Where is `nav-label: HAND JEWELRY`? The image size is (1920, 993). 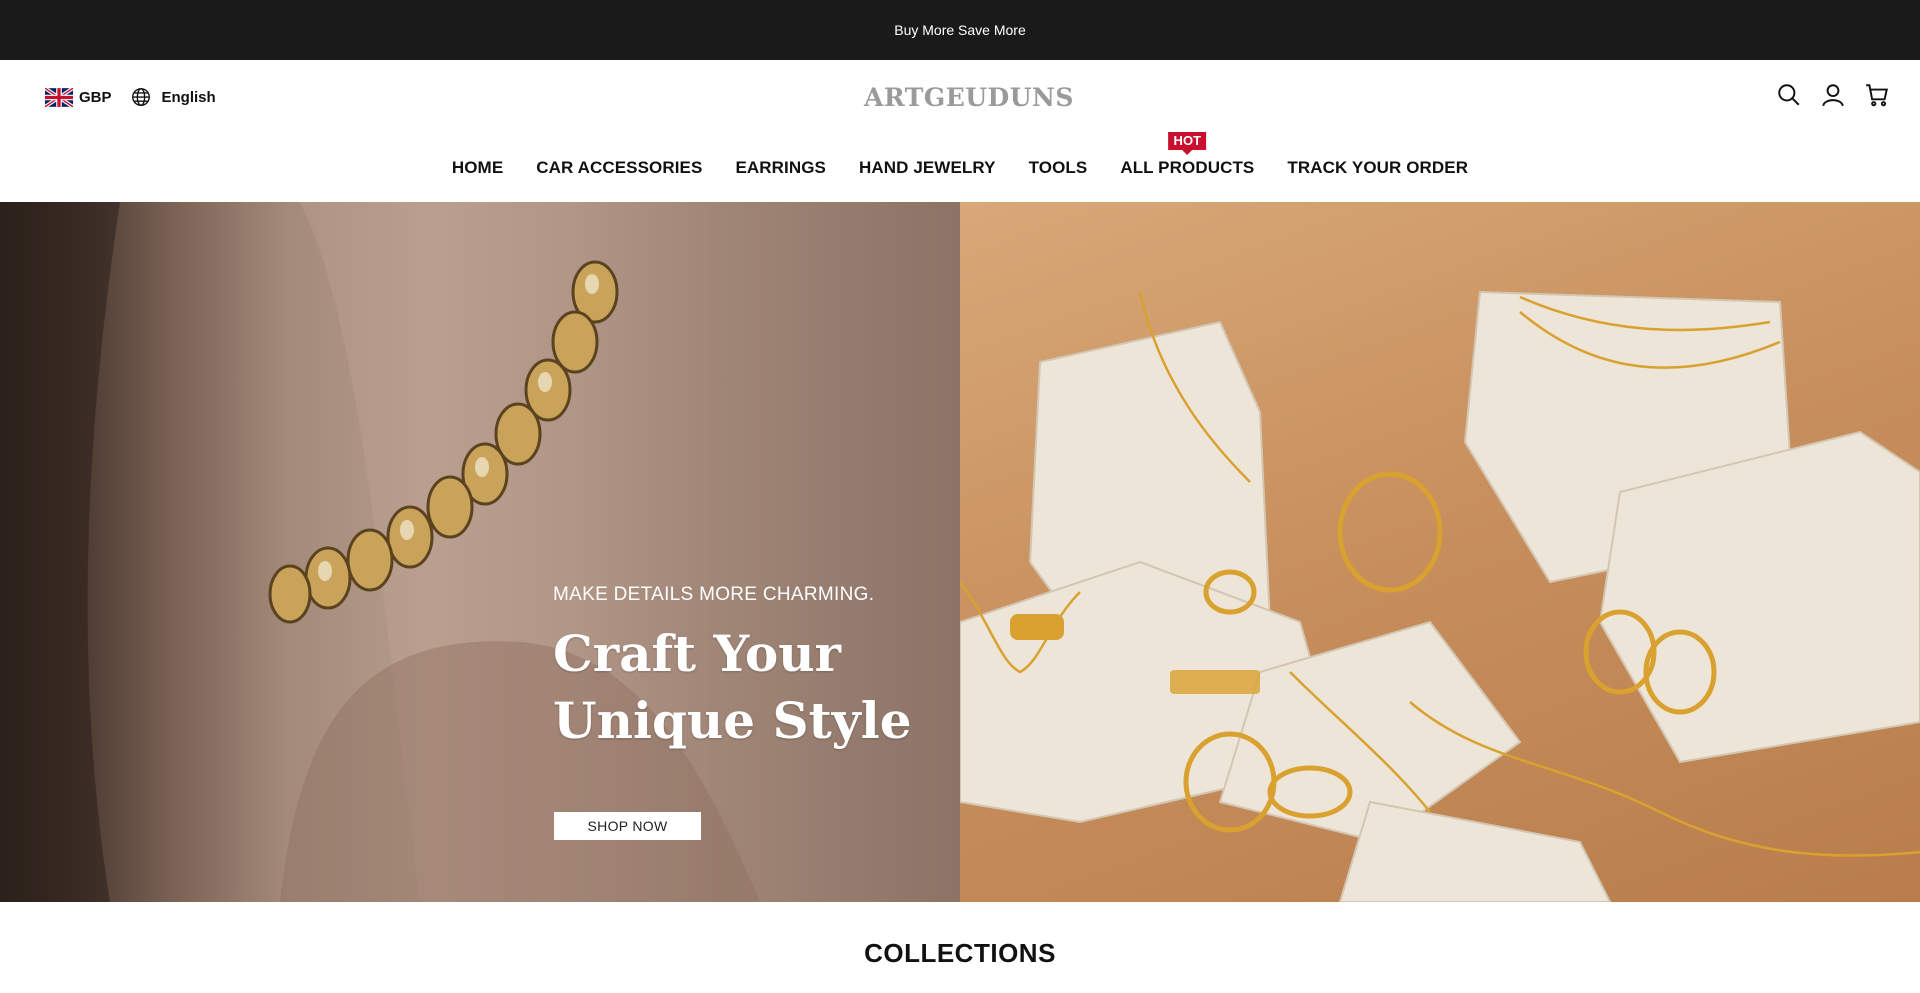 nav-label: HAND JEWELRY is located at coordinates (927, 167).